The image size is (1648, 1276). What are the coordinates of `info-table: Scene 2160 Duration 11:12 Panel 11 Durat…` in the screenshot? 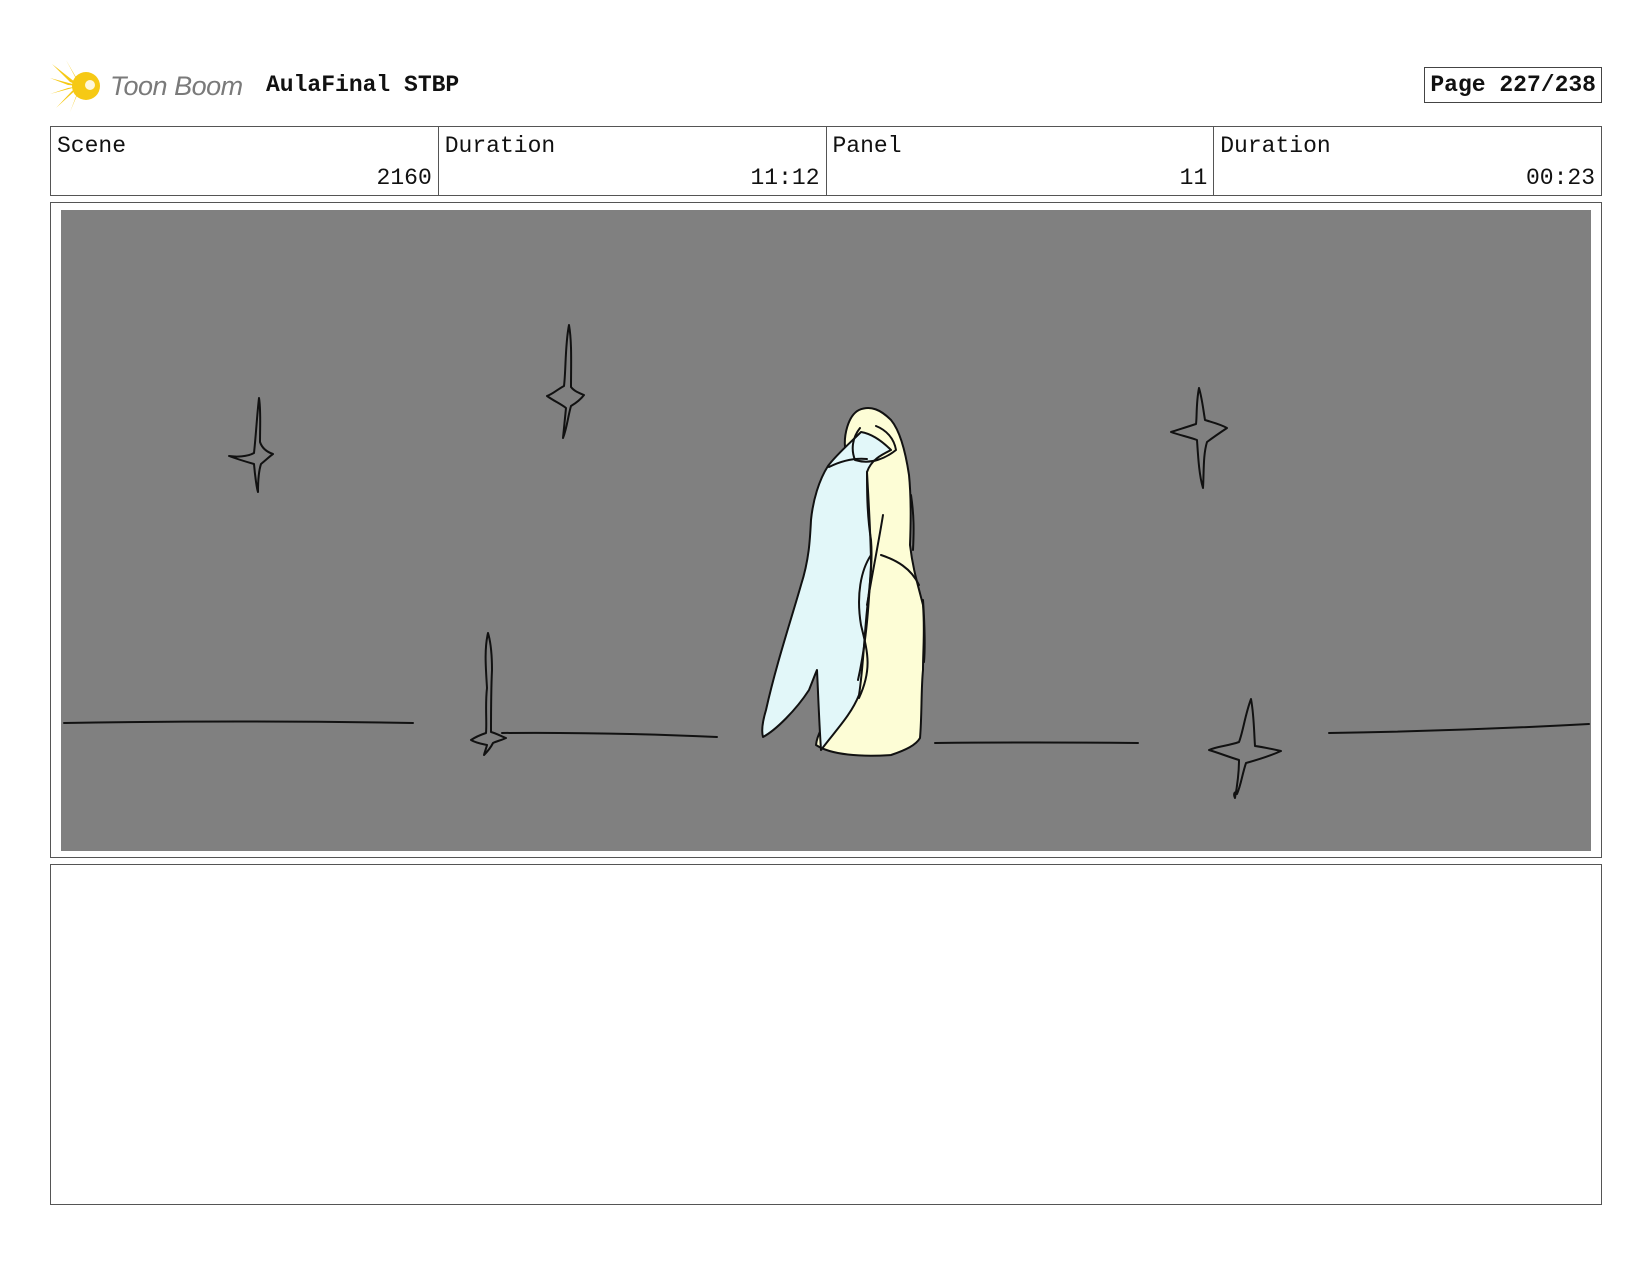 It's located at (826, 161).